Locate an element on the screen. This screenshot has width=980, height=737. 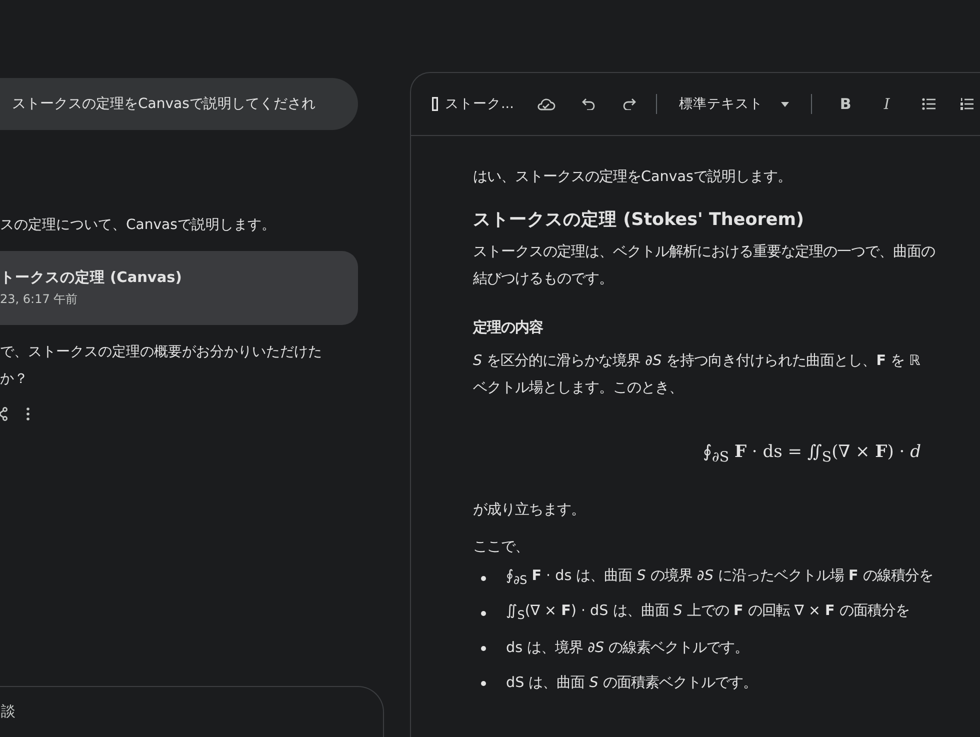
subsection-heading: 定理の内容 is located at coordinates (508, 328).